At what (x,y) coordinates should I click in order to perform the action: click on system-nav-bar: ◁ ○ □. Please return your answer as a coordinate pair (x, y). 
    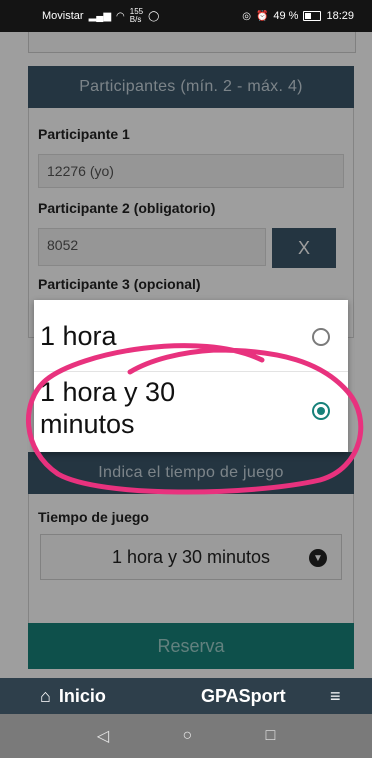
    Looking at the image, I should click on (186, 736).